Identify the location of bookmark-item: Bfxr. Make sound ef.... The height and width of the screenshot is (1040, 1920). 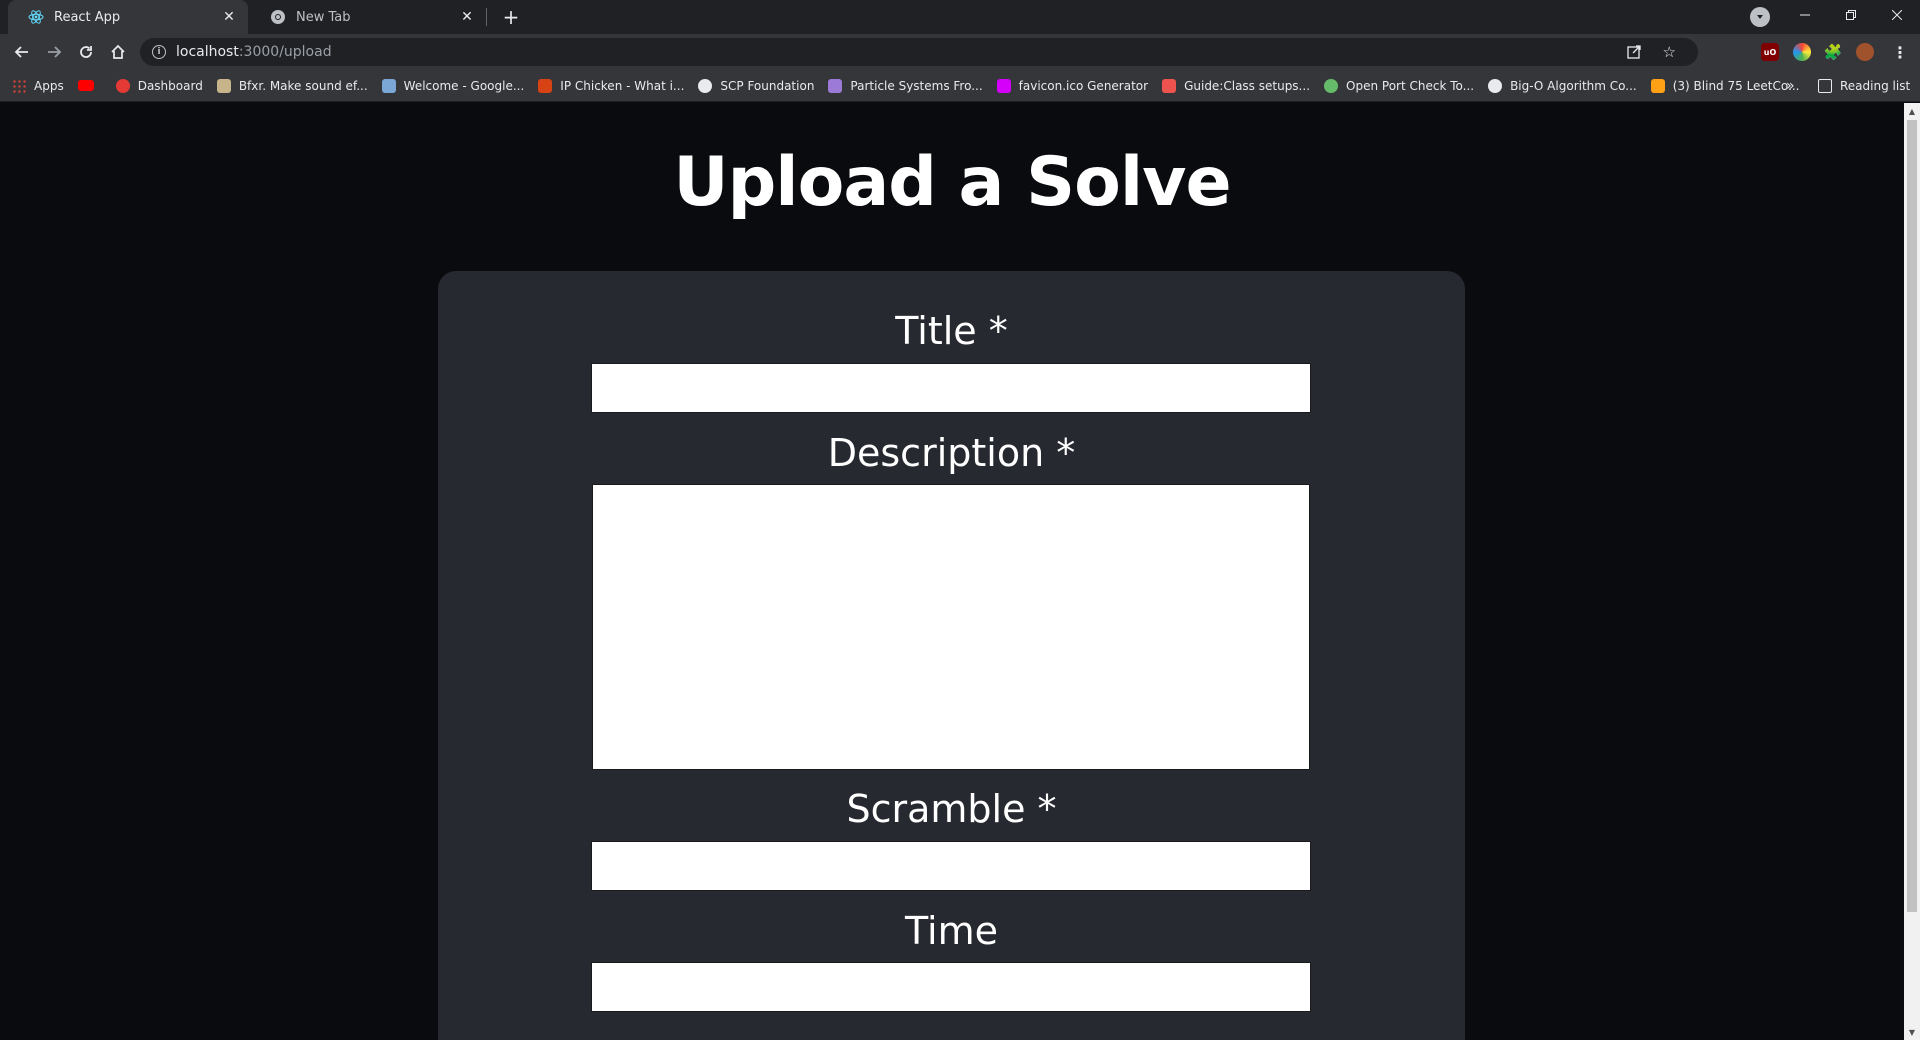
(292, 85).